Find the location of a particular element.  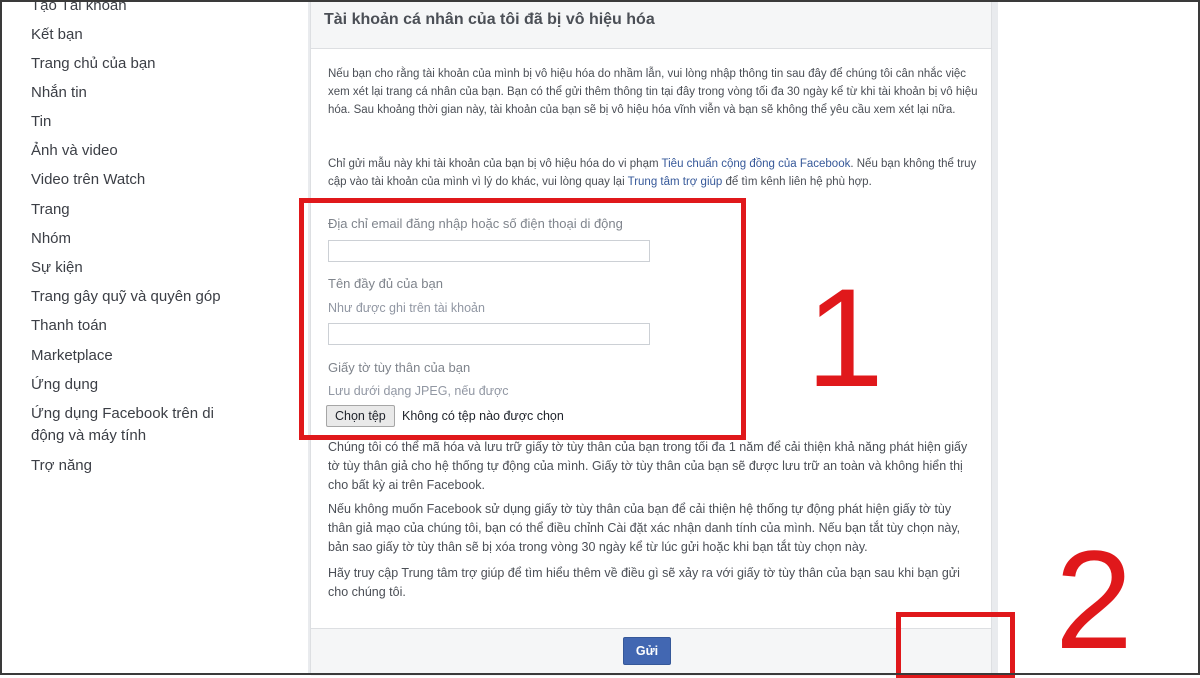

annotation-box-form-fields is located at coordinates (522, 319).